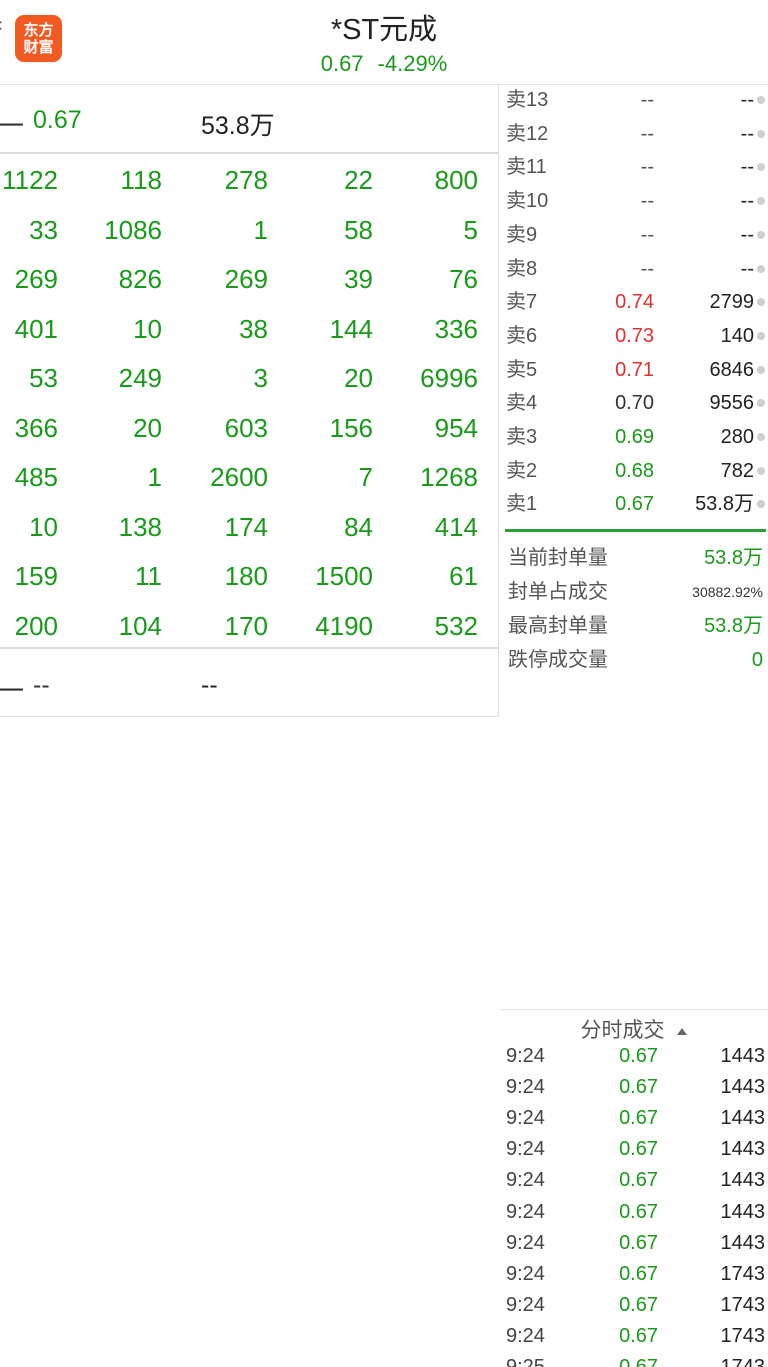  I want to click on tick-trades-header: 分时成交, so click(633, 1029).